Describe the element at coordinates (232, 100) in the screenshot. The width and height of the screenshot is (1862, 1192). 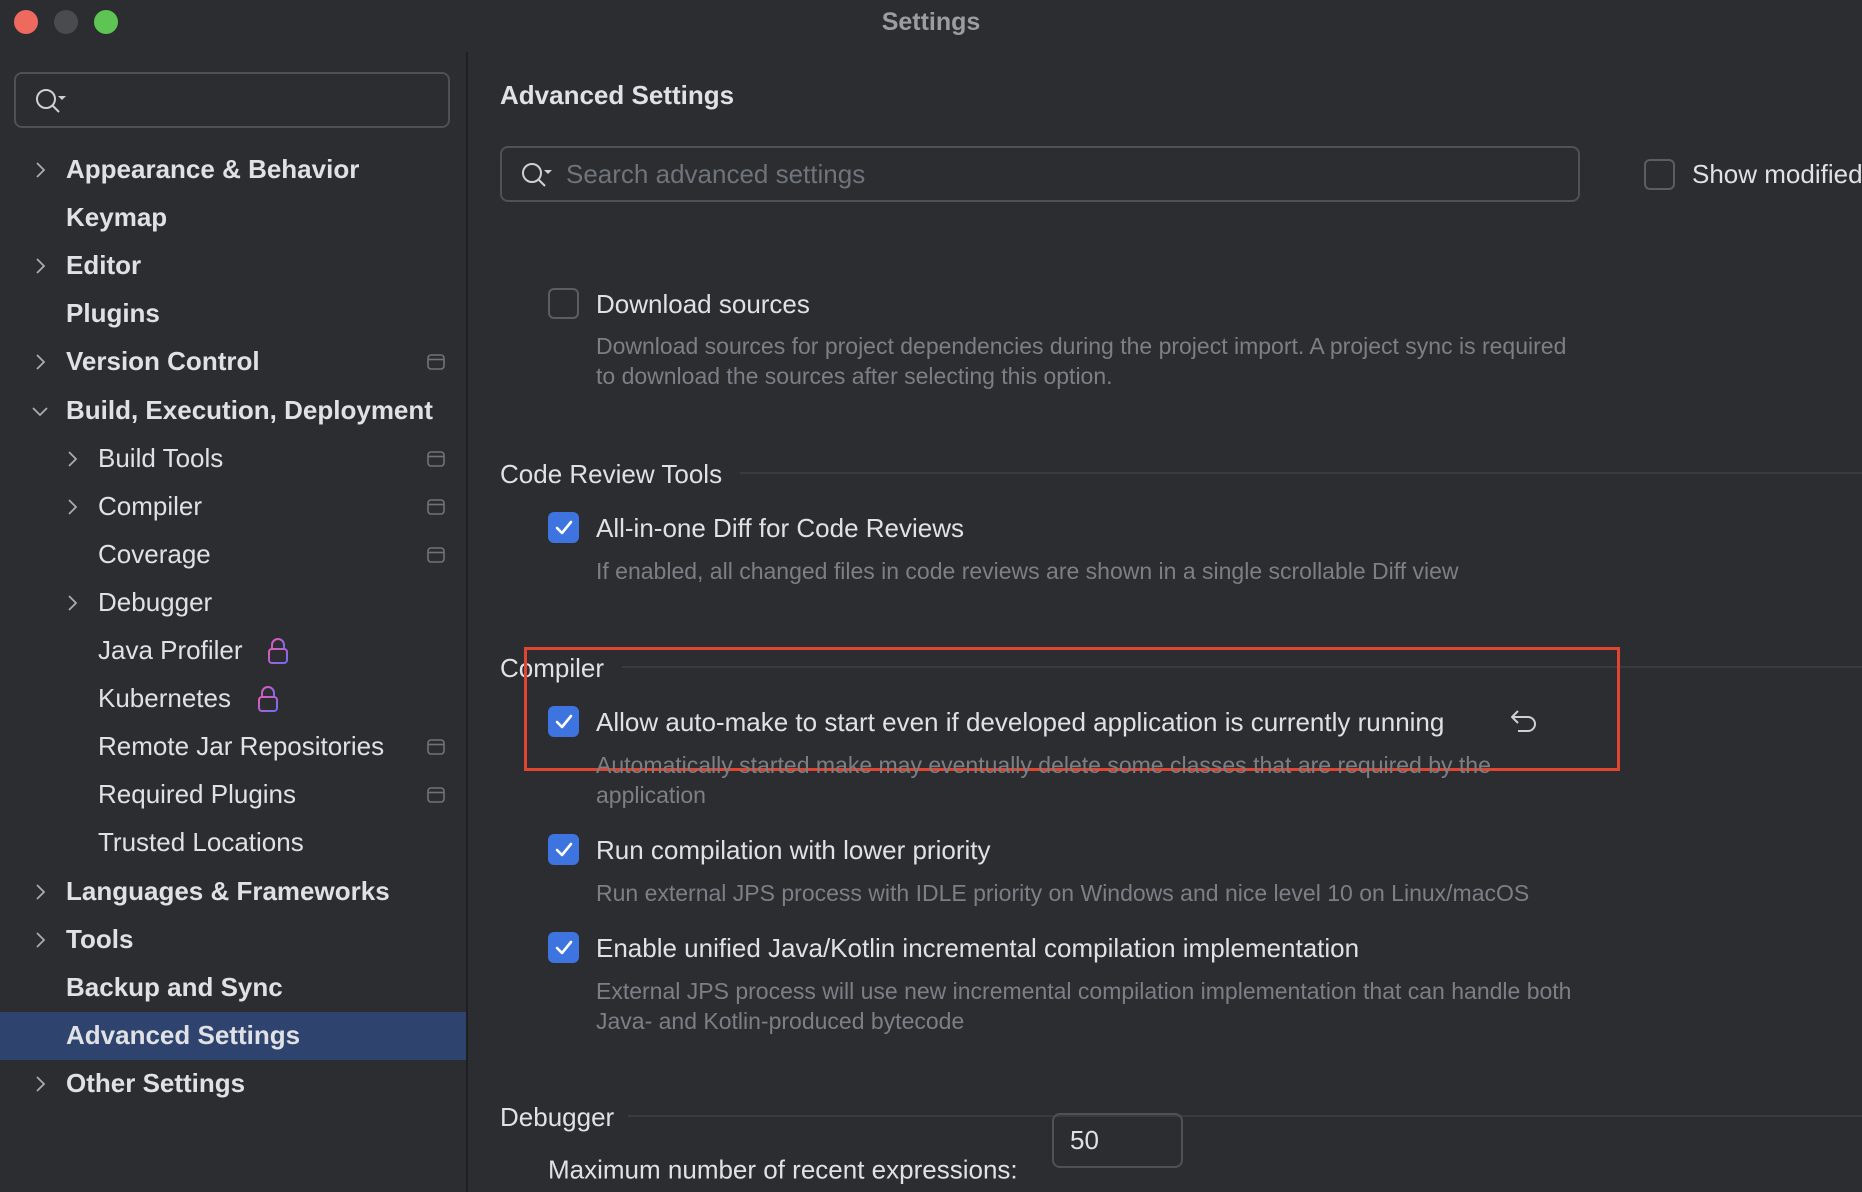
I see `sidebar-search-input` at that location.